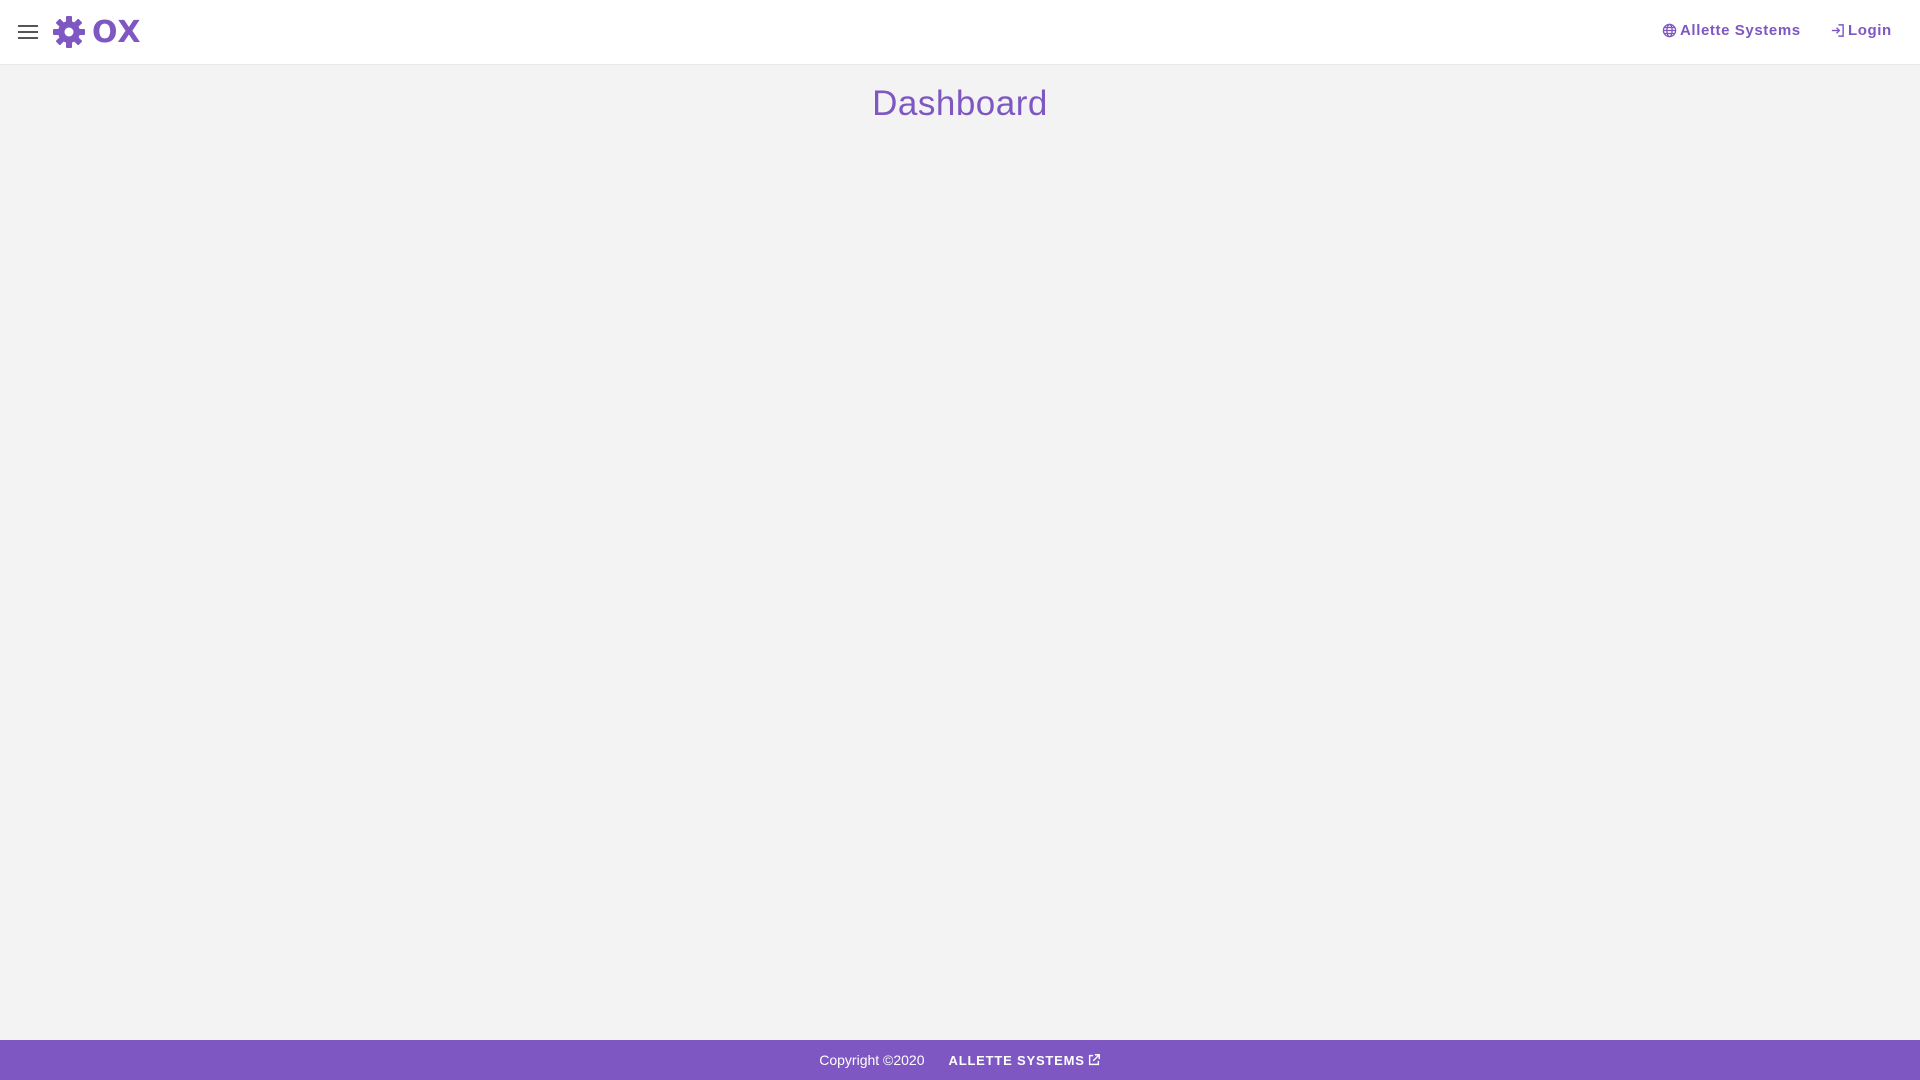 The width and height of the screenshot is (1920, 1080). What do you see at coordinates (1016, 1060) in the screenshot?
I see `footer-link-label: ALLETTE SYSTEMS` at bounding box center [1016, 1060].